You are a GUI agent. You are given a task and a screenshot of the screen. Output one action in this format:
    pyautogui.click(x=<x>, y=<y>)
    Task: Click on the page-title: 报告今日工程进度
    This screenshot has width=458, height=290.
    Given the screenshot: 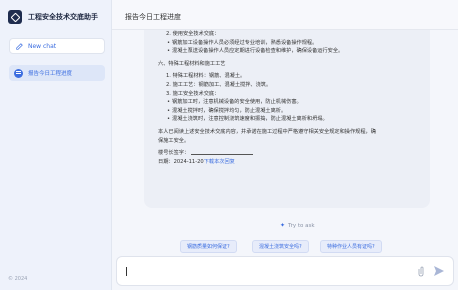 What is the action you would take?
    pyautogui.click(x=153, y=17)
    